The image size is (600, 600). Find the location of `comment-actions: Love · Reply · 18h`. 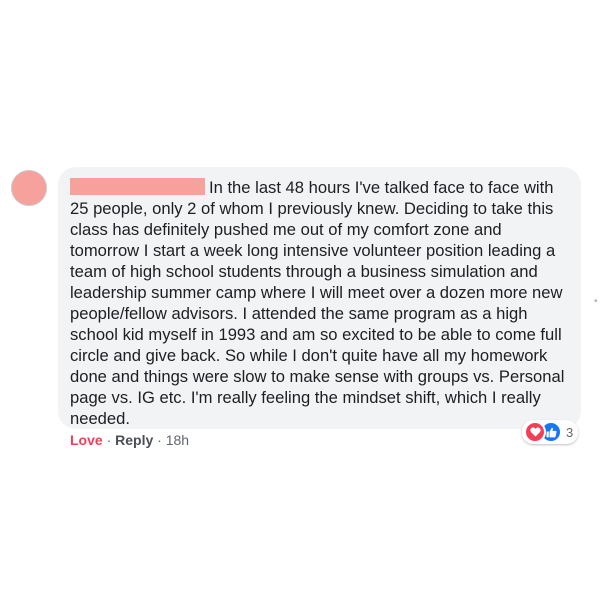

comment-actions: Love · Reply · 18h is located at coordinates (129, 440).